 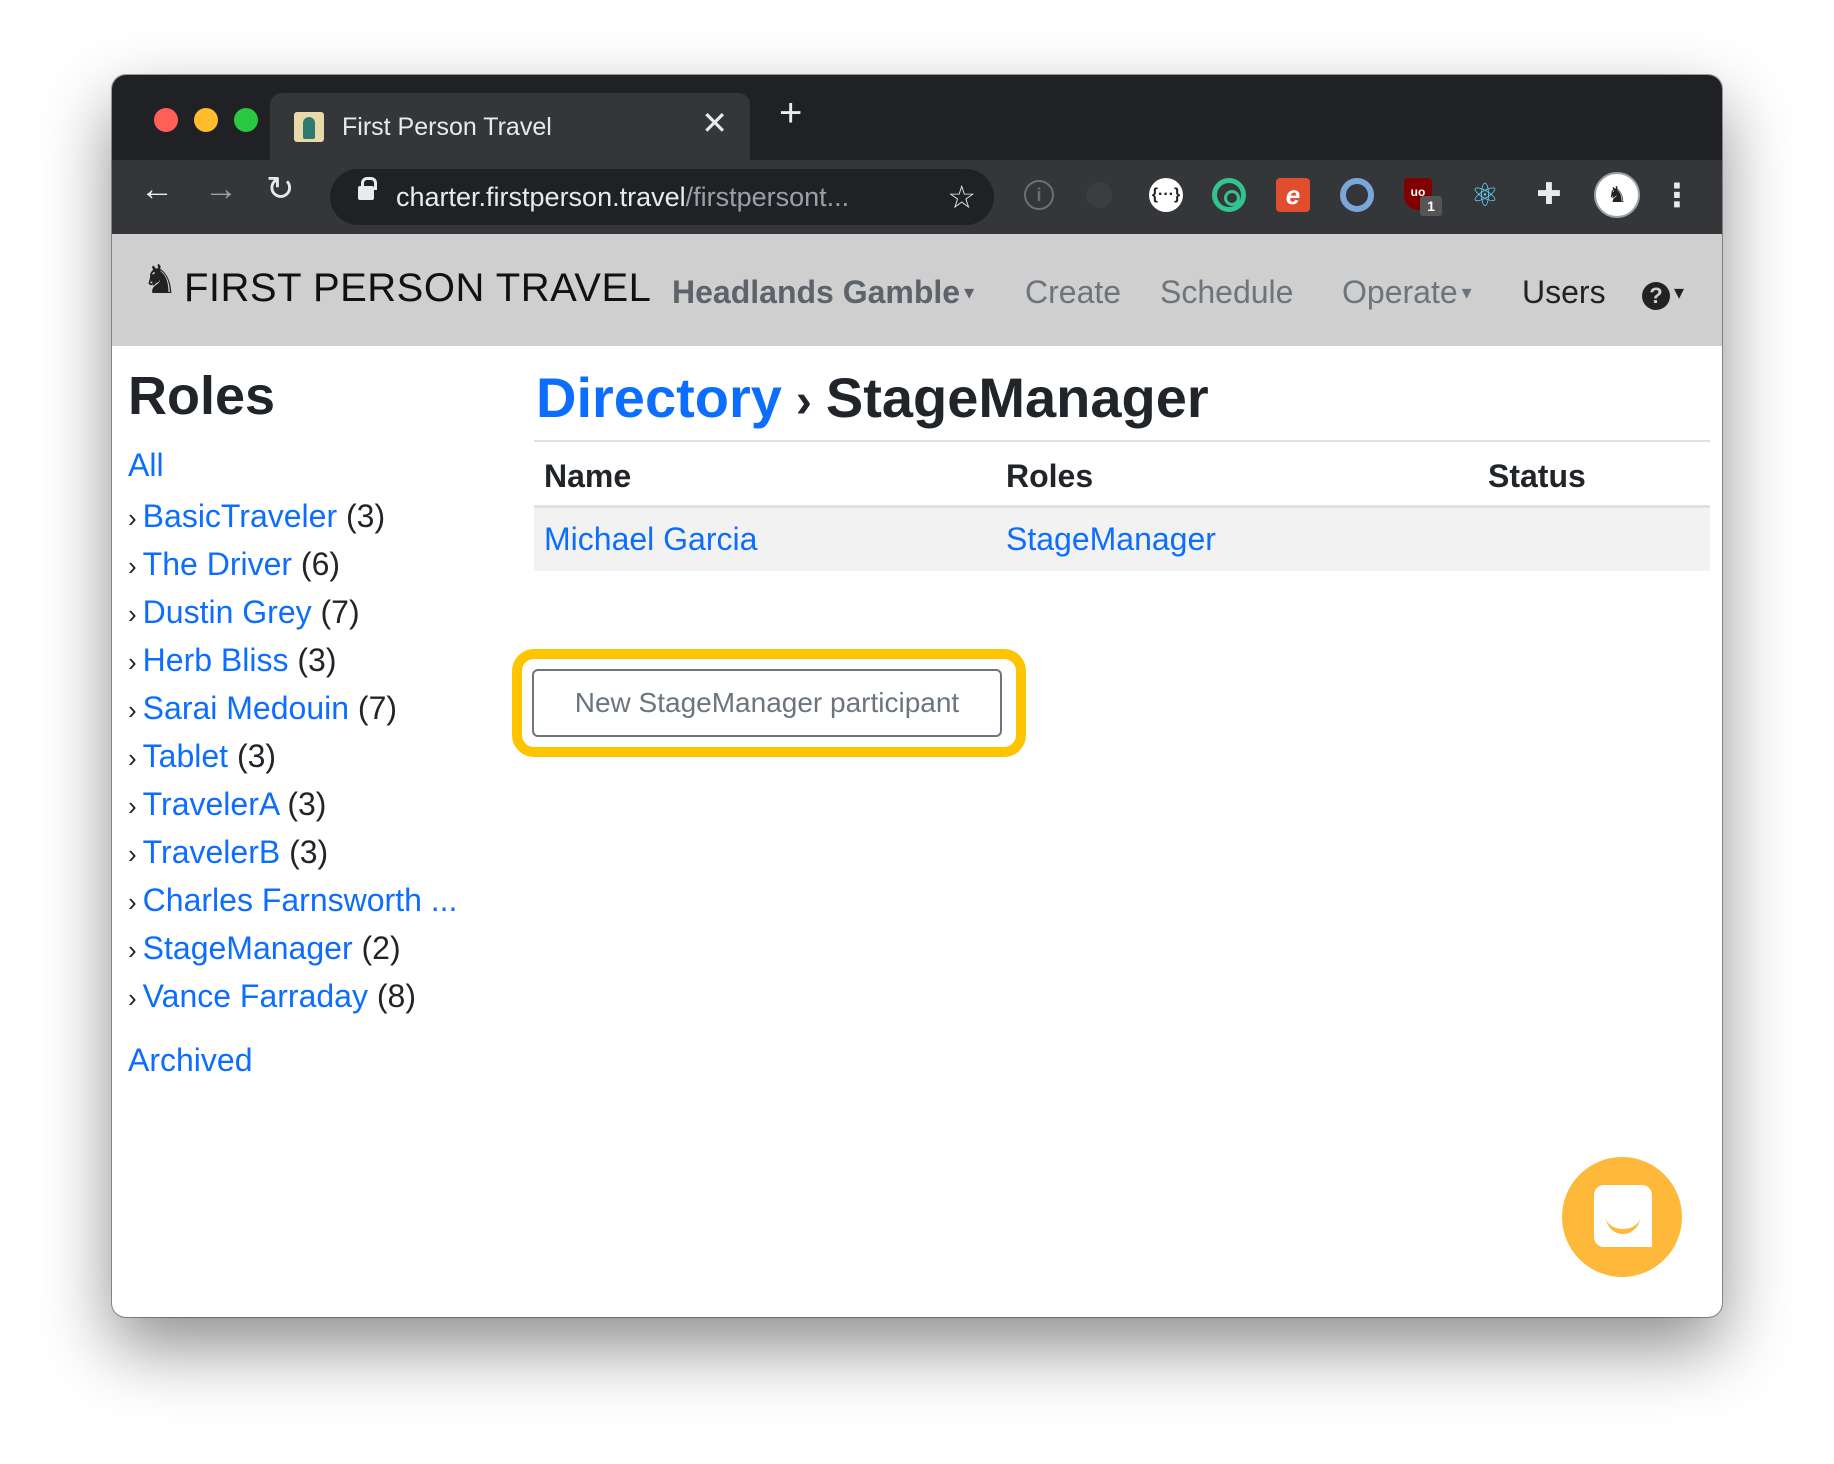 What do you see at coordinates (961, 197) in the screenshot?
I see `bookmark-star-icon: ☆` at bounding box center [961, 197].